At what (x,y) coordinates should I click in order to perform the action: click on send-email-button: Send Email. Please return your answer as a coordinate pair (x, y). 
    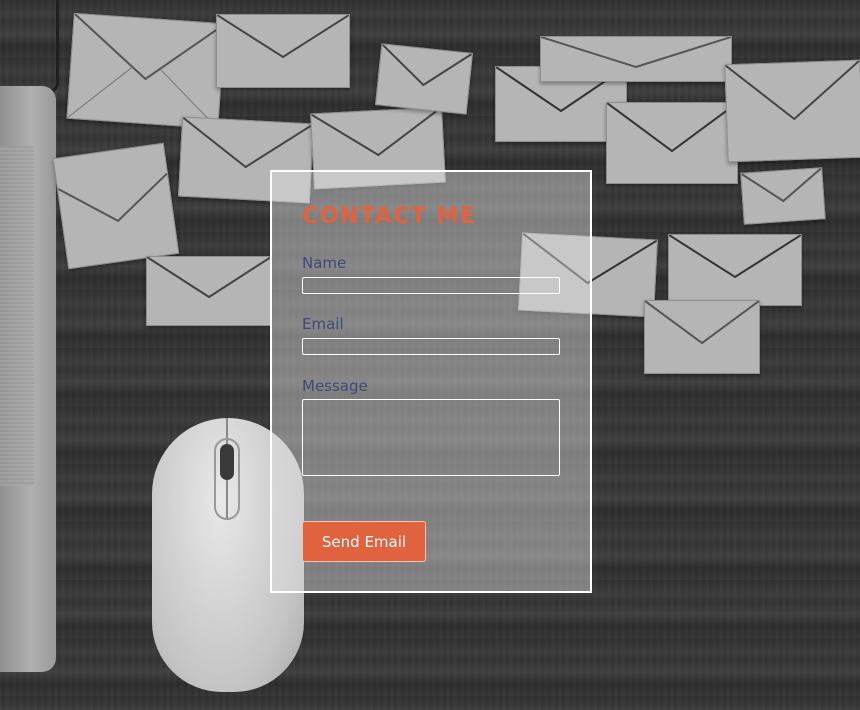
    Looking at the image, I should click on (364, 541).